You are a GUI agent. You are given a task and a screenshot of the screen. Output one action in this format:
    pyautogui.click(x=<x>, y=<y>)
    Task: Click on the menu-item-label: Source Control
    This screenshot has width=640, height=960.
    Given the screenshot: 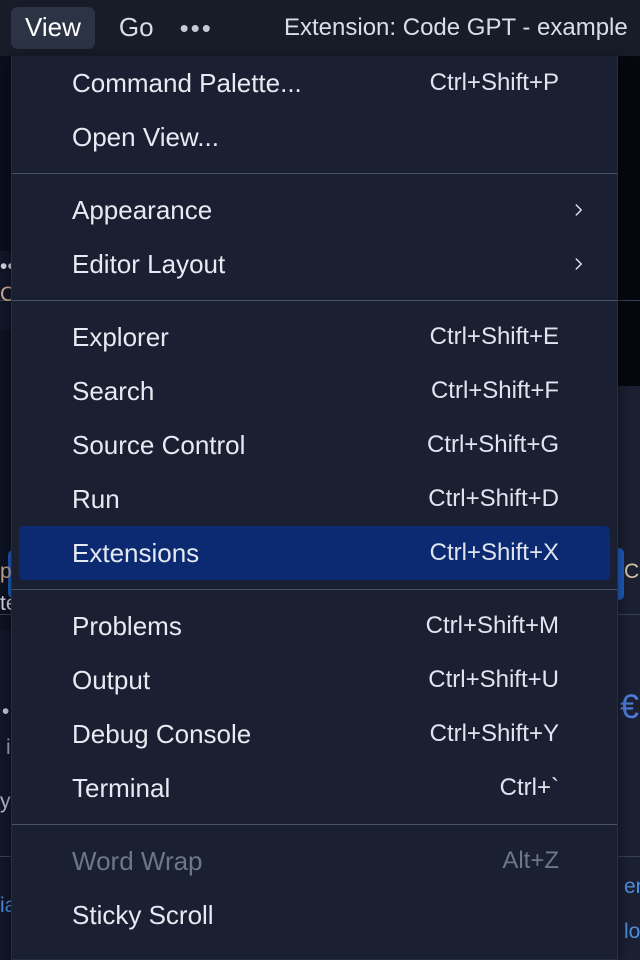 What is the action you would take?
    pyautogui.click(x=159, y=444)
    